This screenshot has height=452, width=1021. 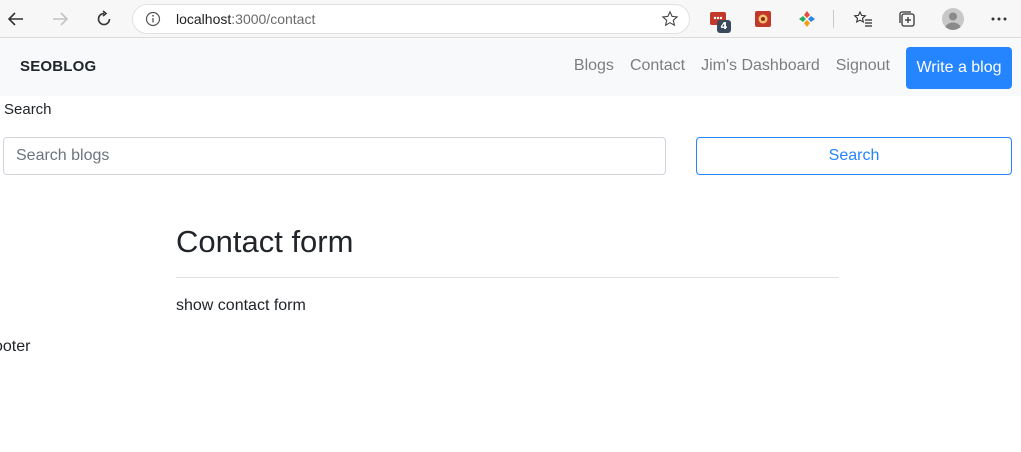 I want to click on favorites-icon, so click(x=863, y=19).